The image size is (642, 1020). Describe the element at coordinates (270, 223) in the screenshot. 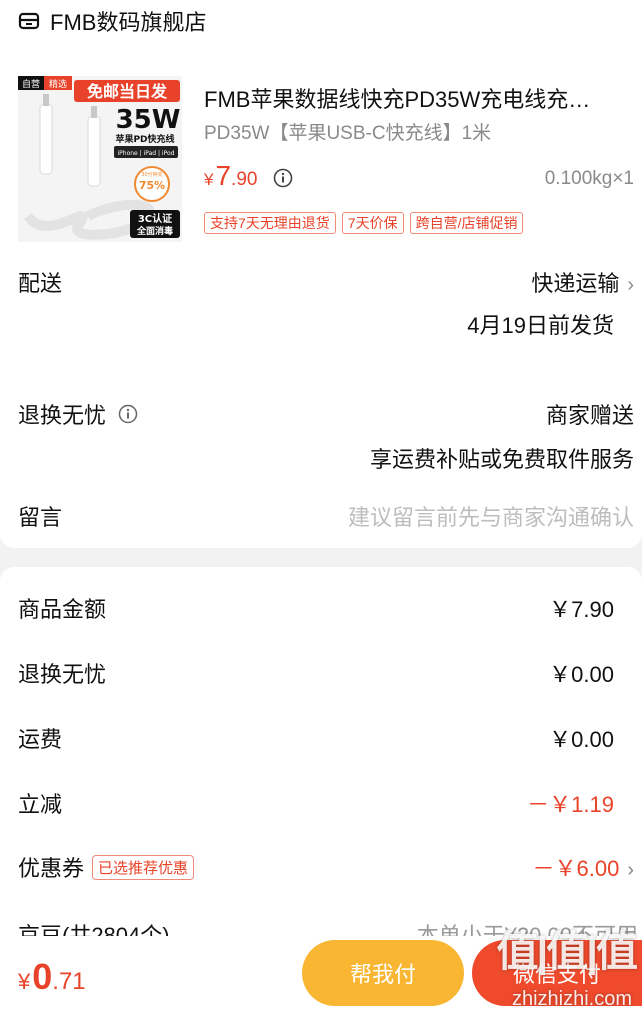

I see `service-tag: 支持7天无理由退货` at that location.